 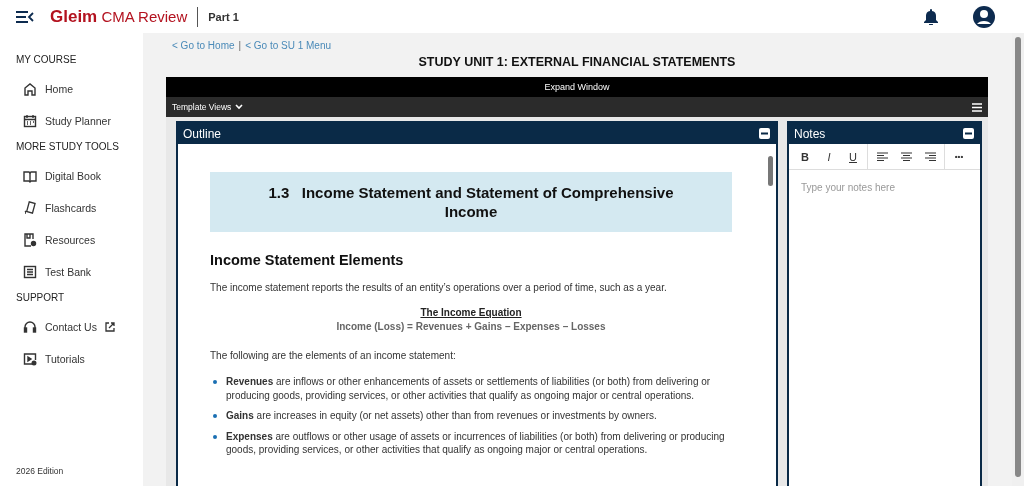 I want to click on equation: Income (Loss) = Revenues + Gains – Expenses – Losses, so click(x=471, y=326).